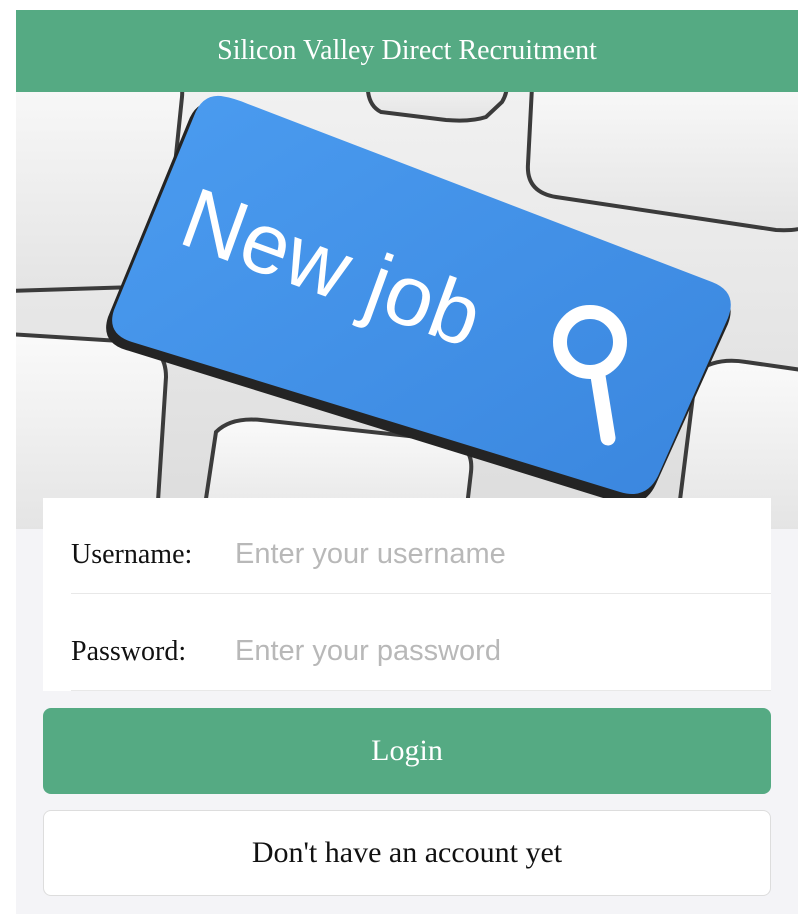 This screenshot has width=806, height=914. I want to click on page-title: Silicon Valley Direct Recruitment, so click(407, 50).